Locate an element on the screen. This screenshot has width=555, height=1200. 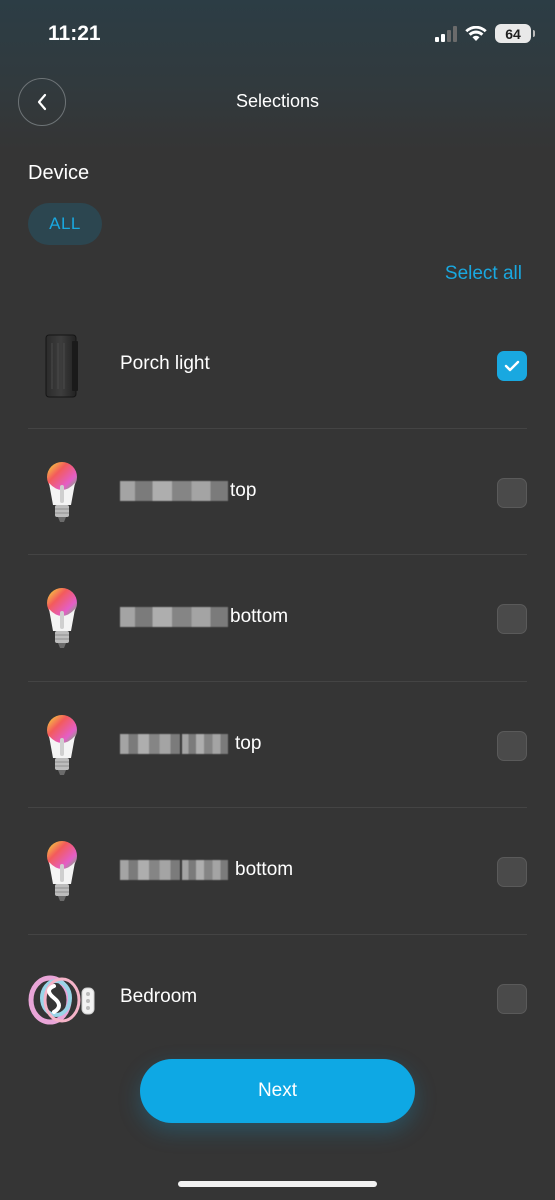
page-title: Selections is located at coordinates (277, 101).